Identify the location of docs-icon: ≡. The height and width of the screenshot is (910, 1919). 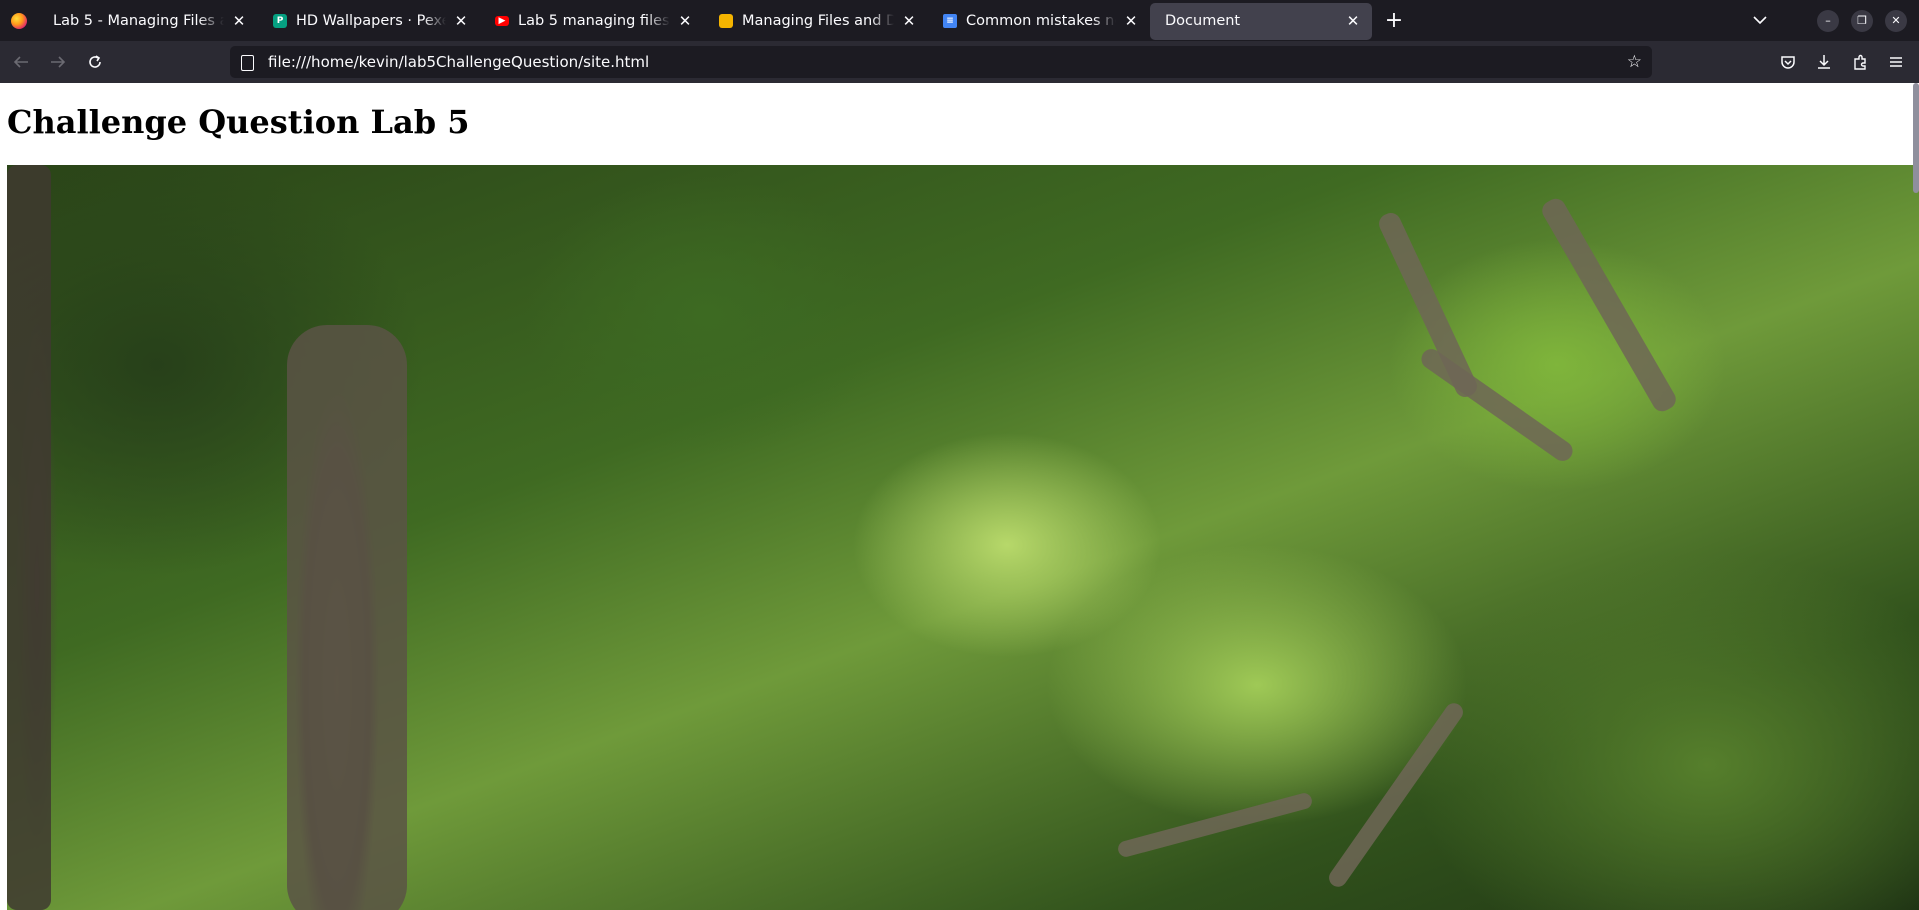
(950, 21).